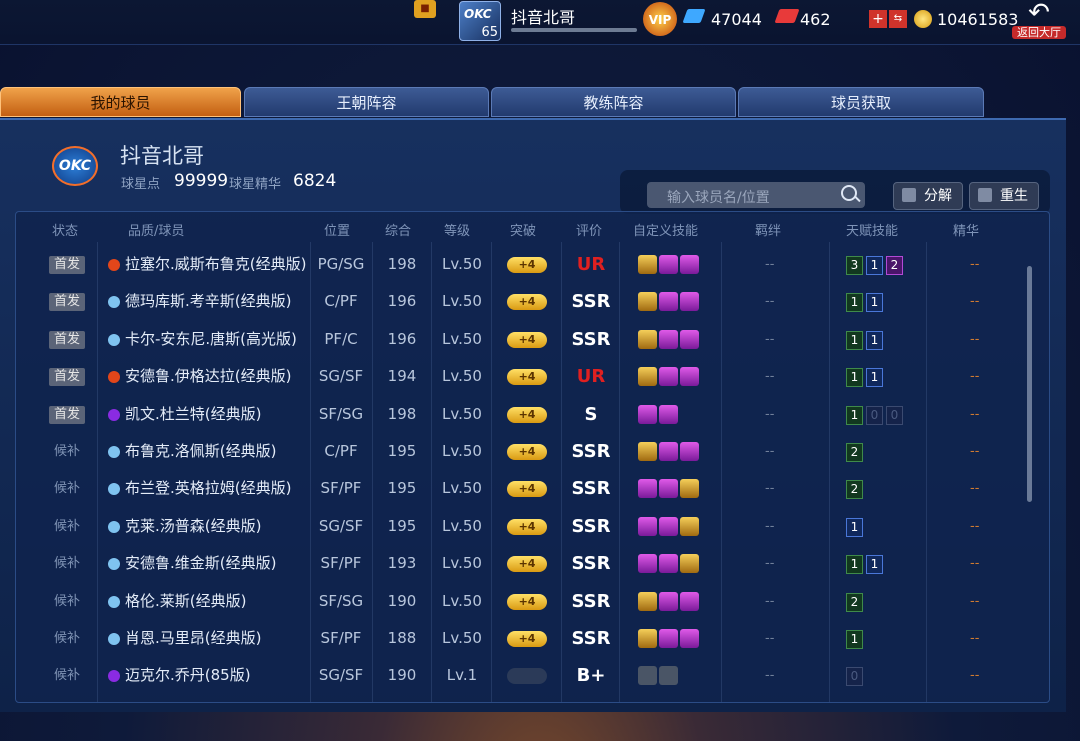 The image size is (1080, 741). Describe the element at coordinates (193, 414) in the screenshot. I see `player-name: 凯文.杜兰特(经典版)` at that location.